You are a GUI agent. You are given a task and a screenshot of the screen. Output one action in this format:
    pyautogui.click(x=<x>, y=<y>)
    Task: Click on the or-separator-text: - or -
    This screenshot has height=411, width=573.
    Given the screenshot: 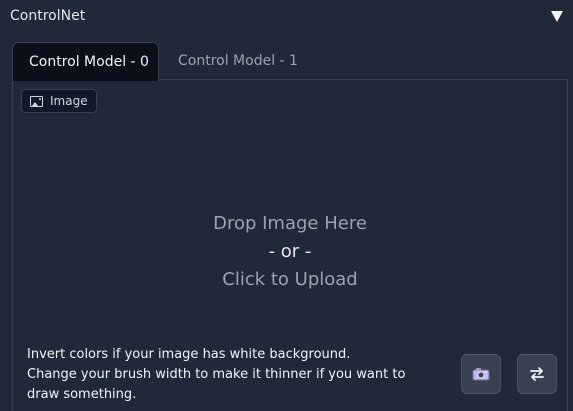 What is the action you would take?
    pyautogui.click(x=290, y=251)
    